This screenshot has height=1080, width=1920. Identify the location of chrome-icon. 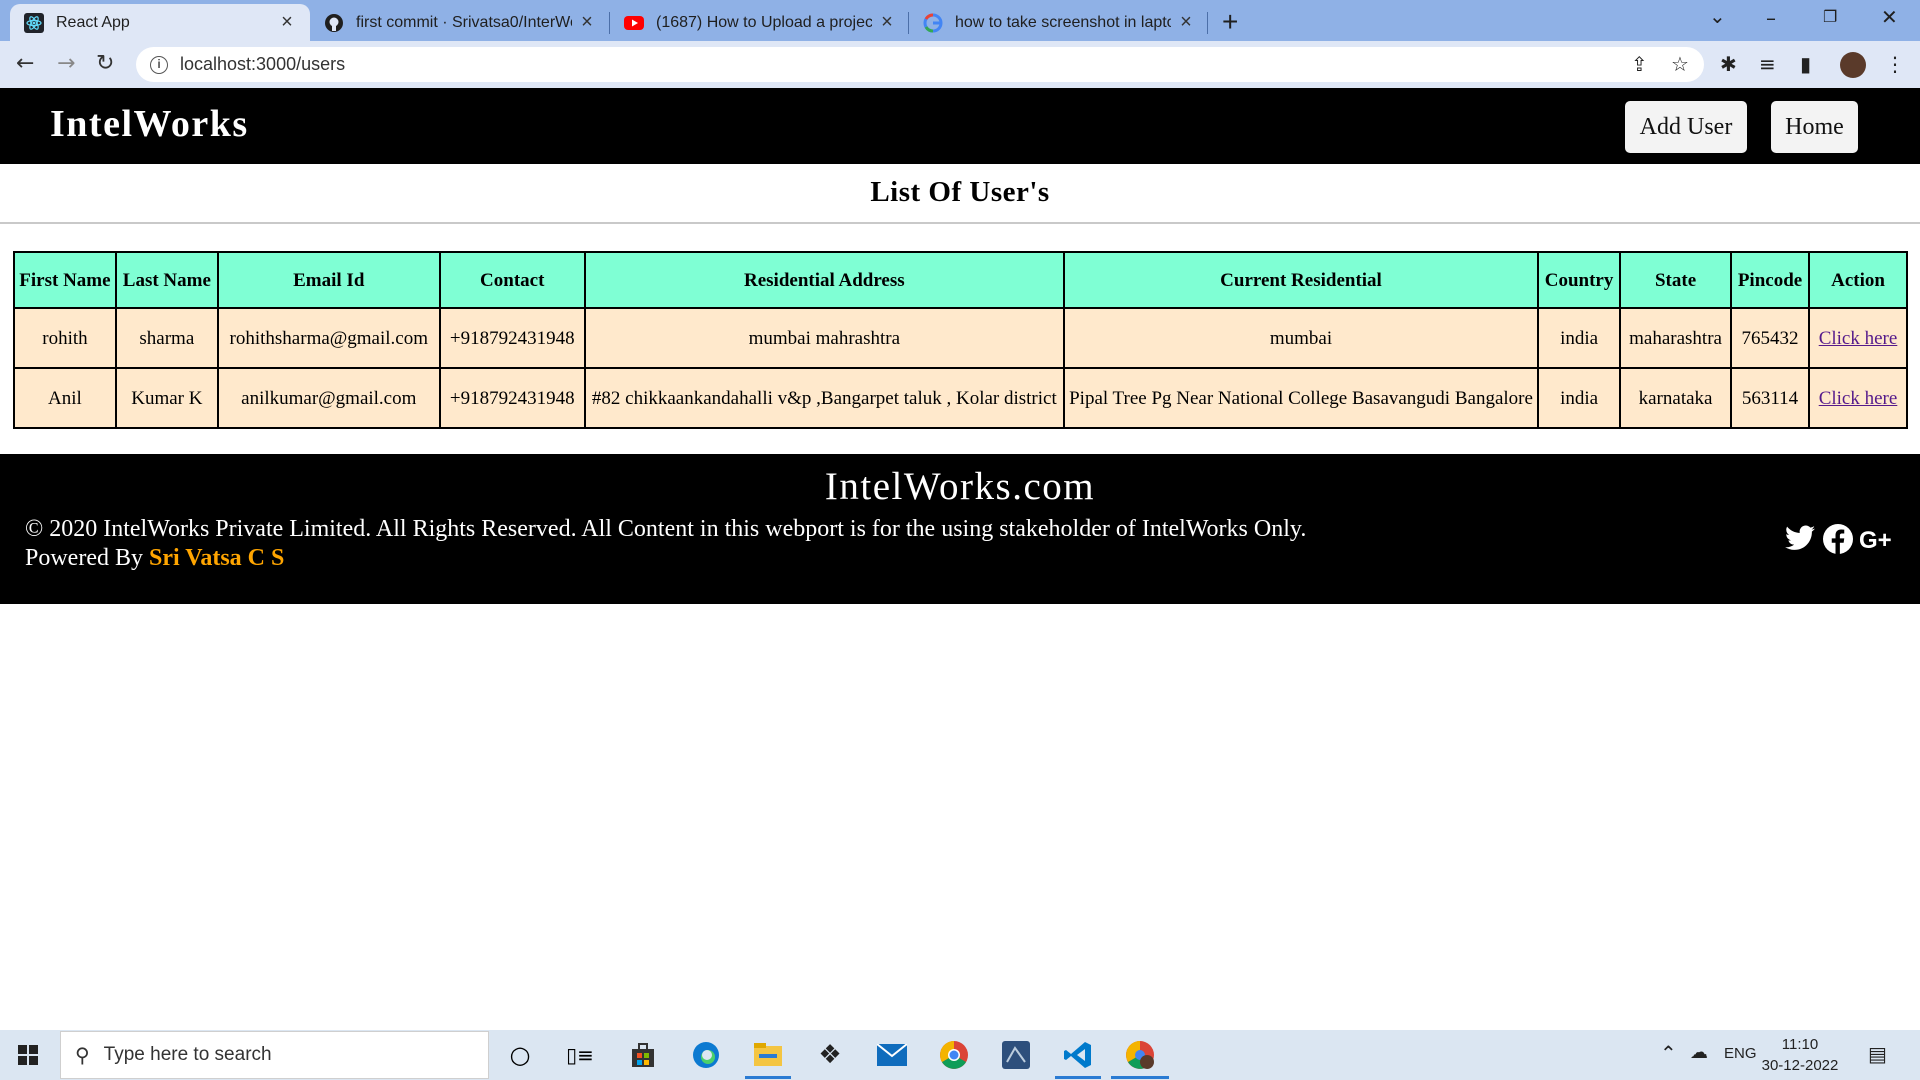
(954, 1055).